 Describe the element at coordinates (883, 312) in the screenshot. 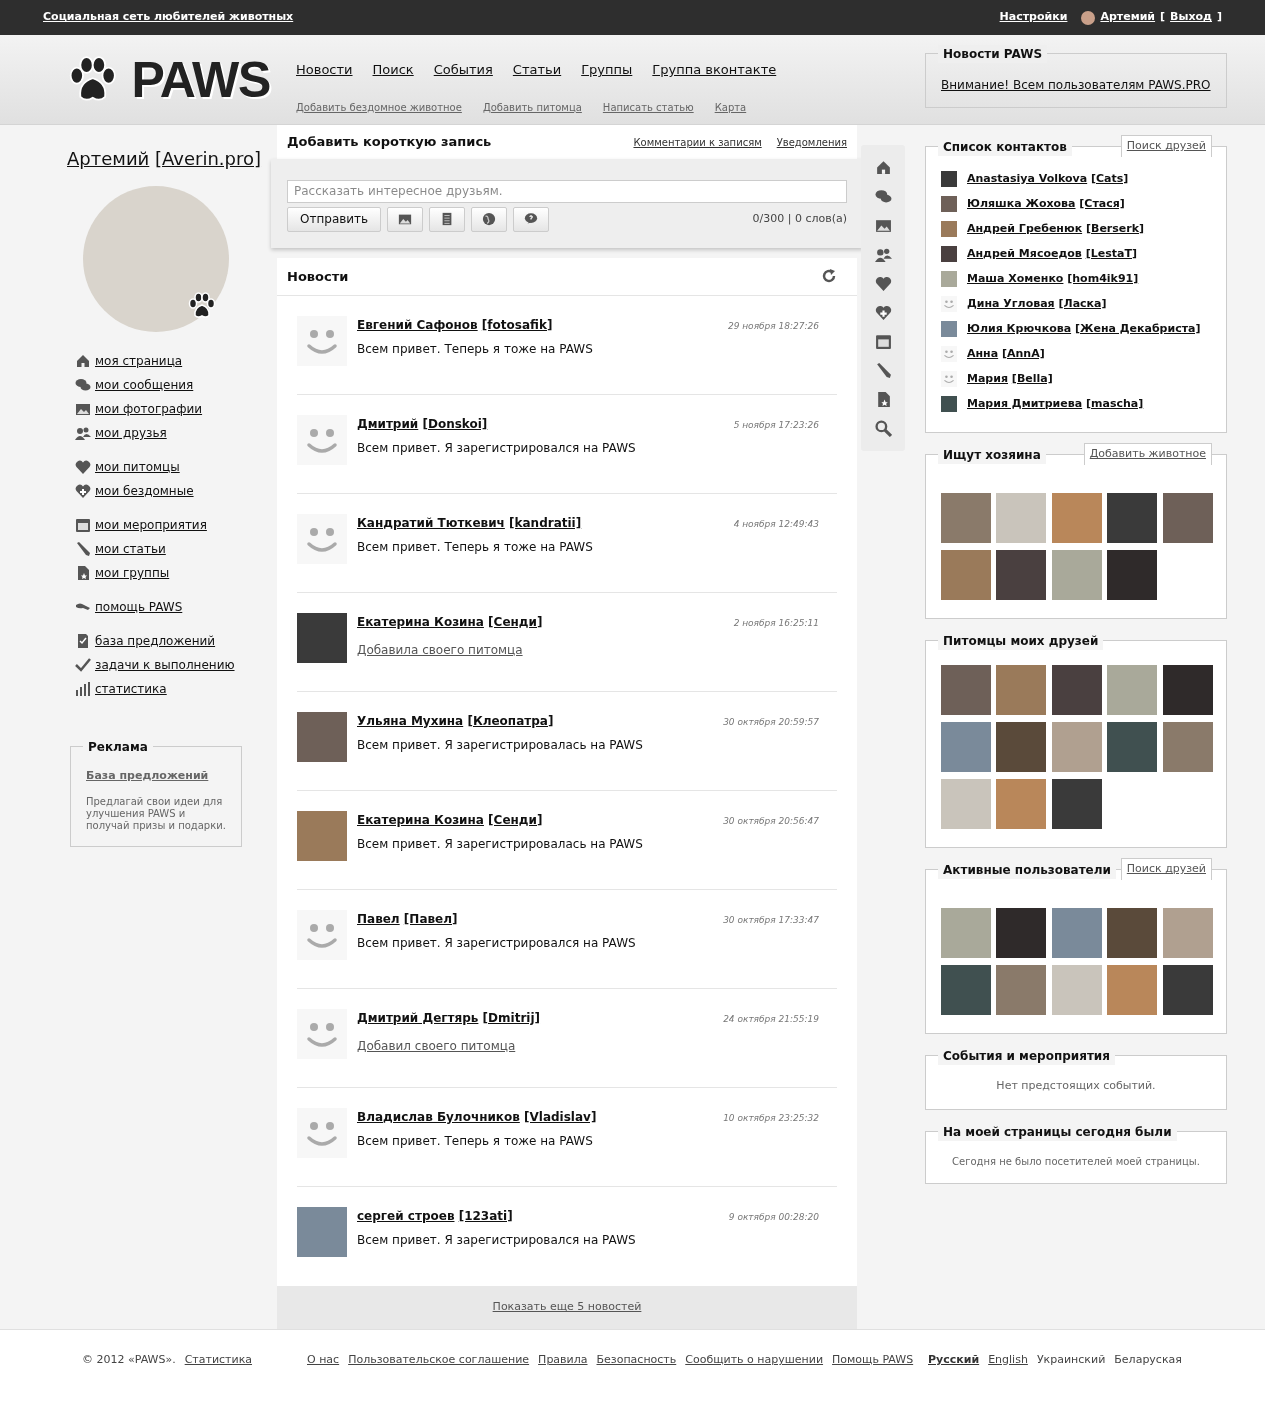

I see `quick-heart-plus-link` at that location.